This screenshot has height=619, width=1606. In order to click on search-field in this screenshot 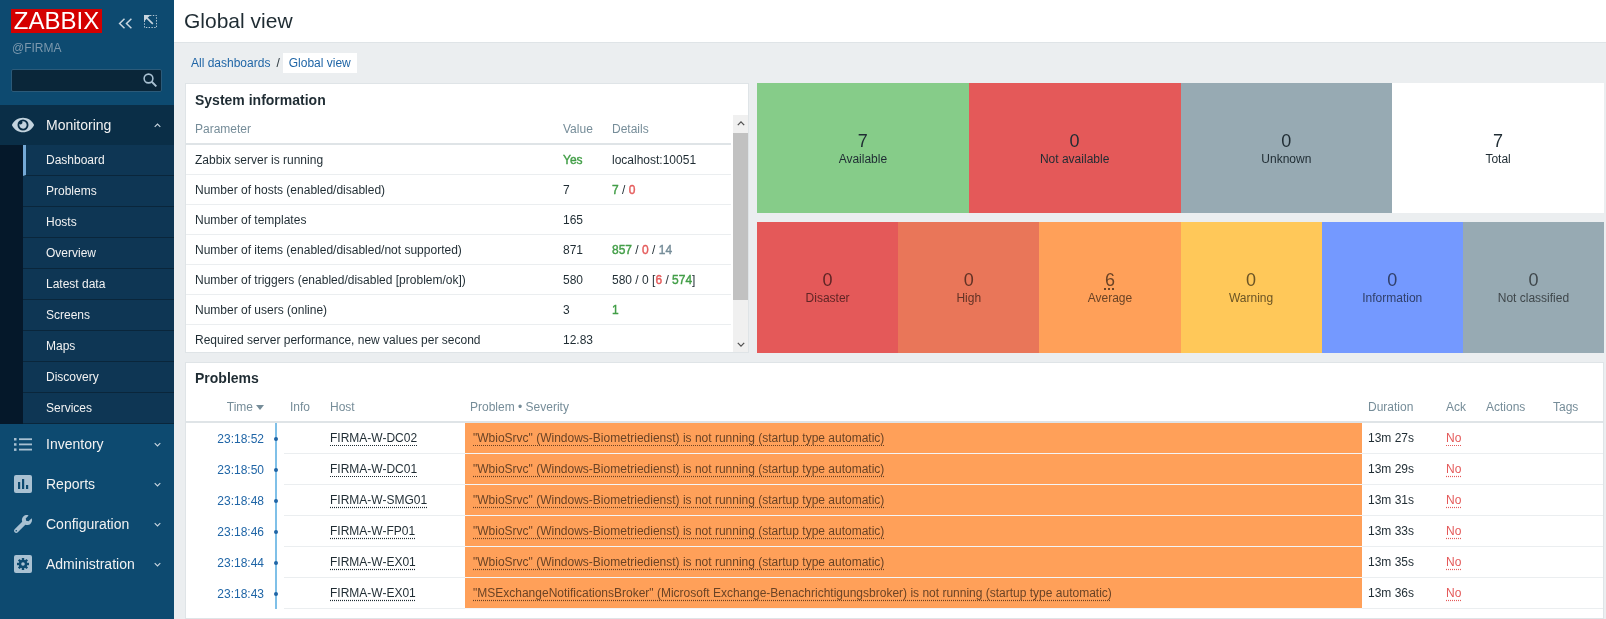, I will do `click(86, 80)`.